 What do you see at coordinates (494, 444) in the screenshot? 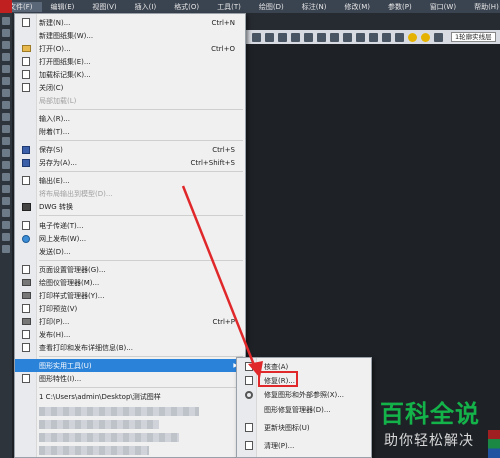
I see `taskbar-tray-icon` at bounding box center [494, 444].